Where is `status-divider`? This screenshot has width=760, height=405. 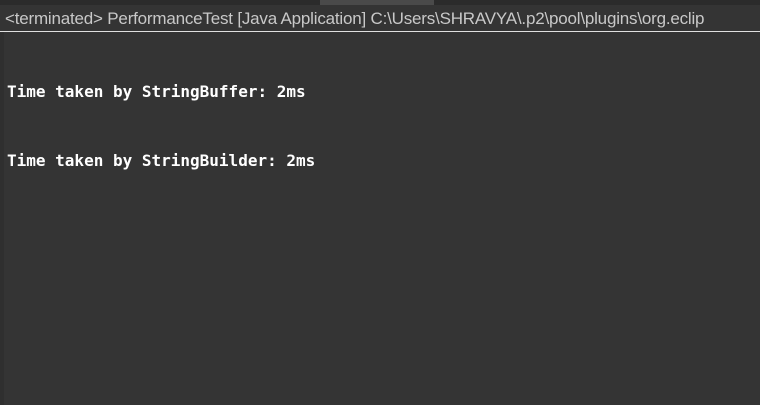
status-divider is located at coordinates (380, 31).